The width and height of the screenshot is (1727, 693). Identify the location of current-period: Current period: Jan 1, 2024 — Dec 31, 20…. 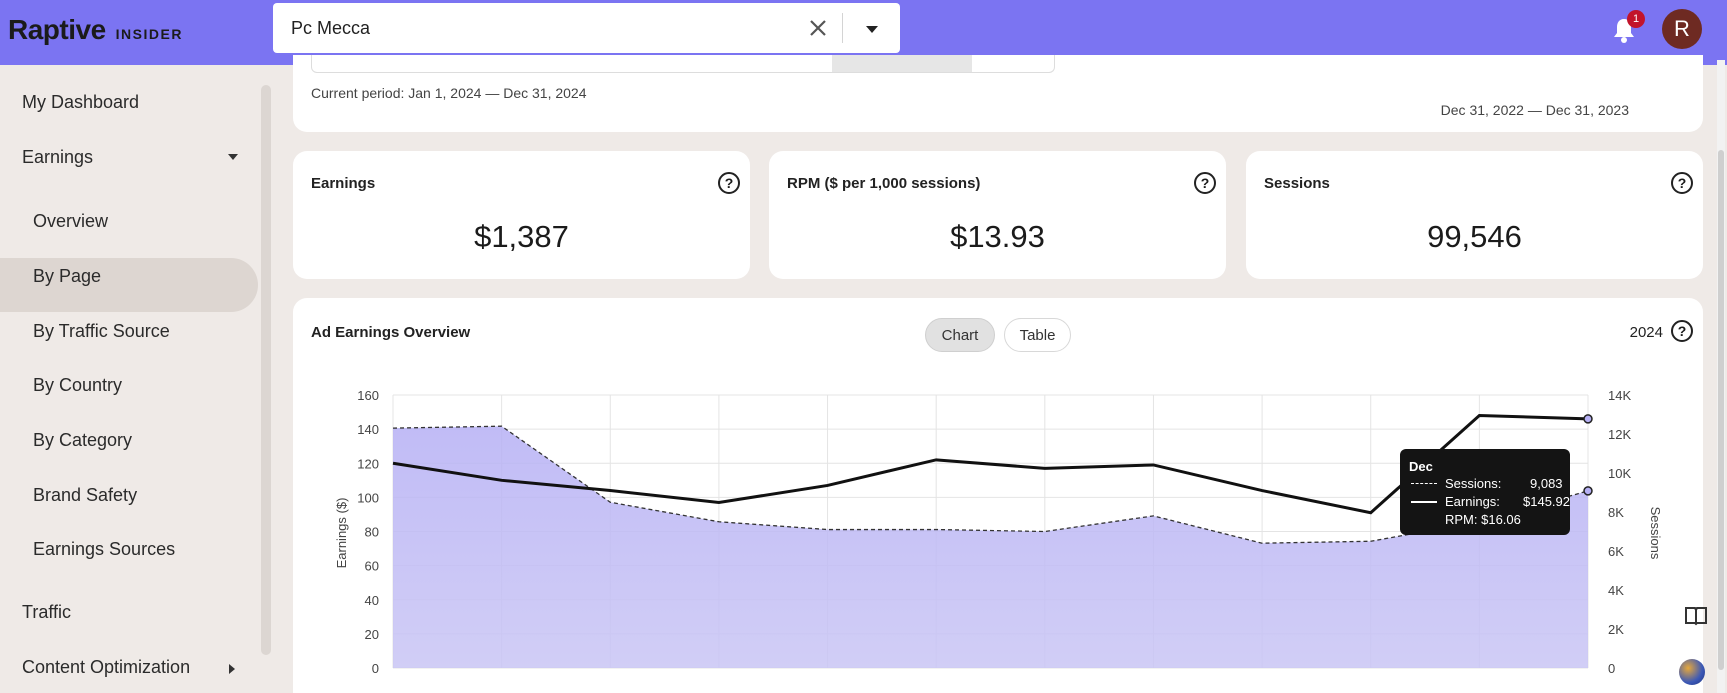
(449, 93).